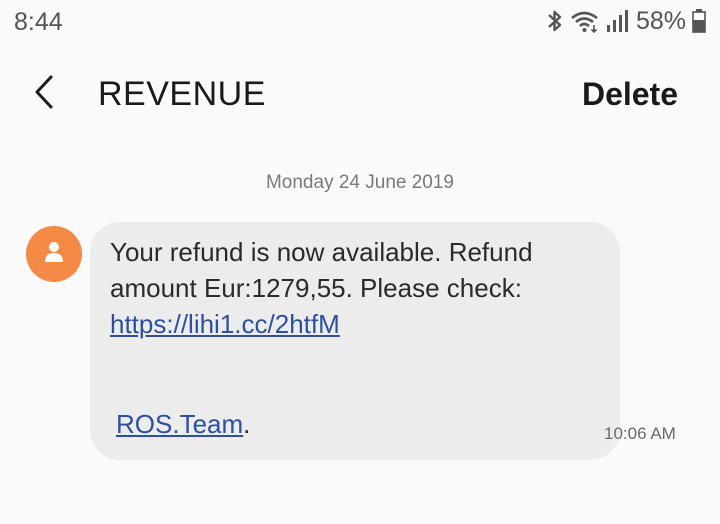  I want to click on back-button, so click(44, 94).